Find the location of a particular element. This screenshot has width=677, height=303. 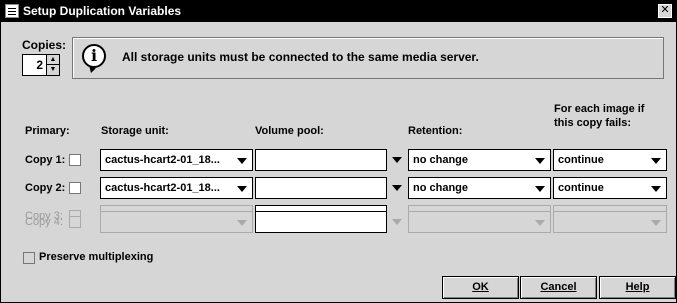

header-storage-unit: Storage unit: is located at coordinates (135, 131).